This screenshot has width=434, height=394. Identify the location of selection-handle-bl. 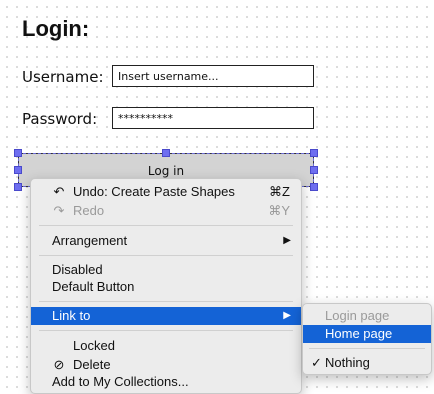
(18, 187).